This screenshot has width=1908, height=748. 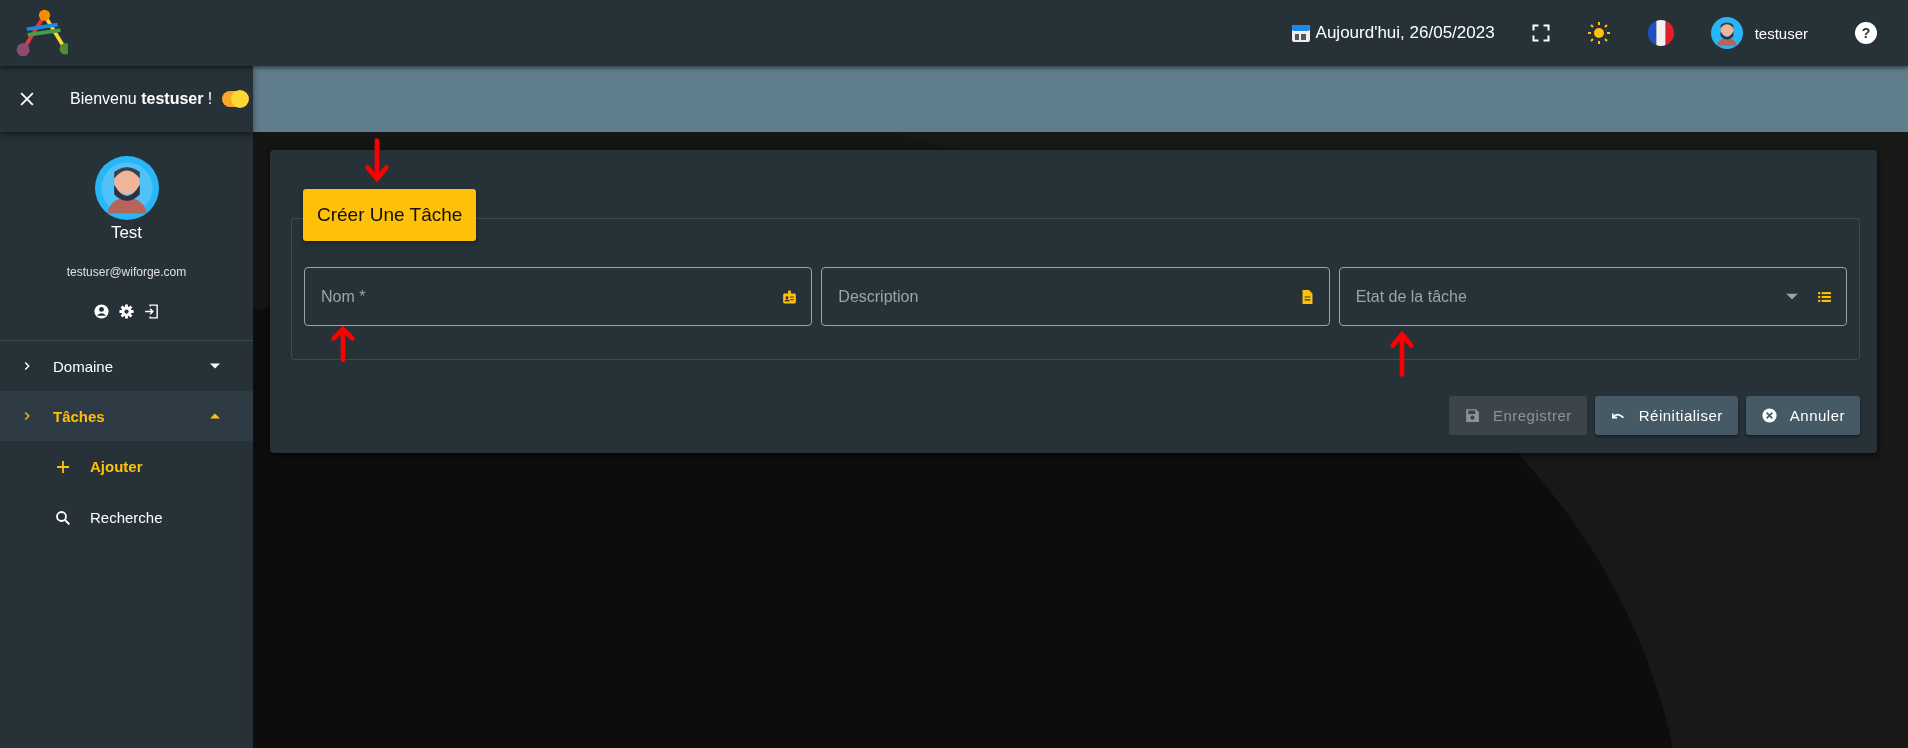 What do you see at coordinates (126, 272) in the screenshot?
I see `profile-email: testuser@wiforge.com` at bounding box center [126, 272].